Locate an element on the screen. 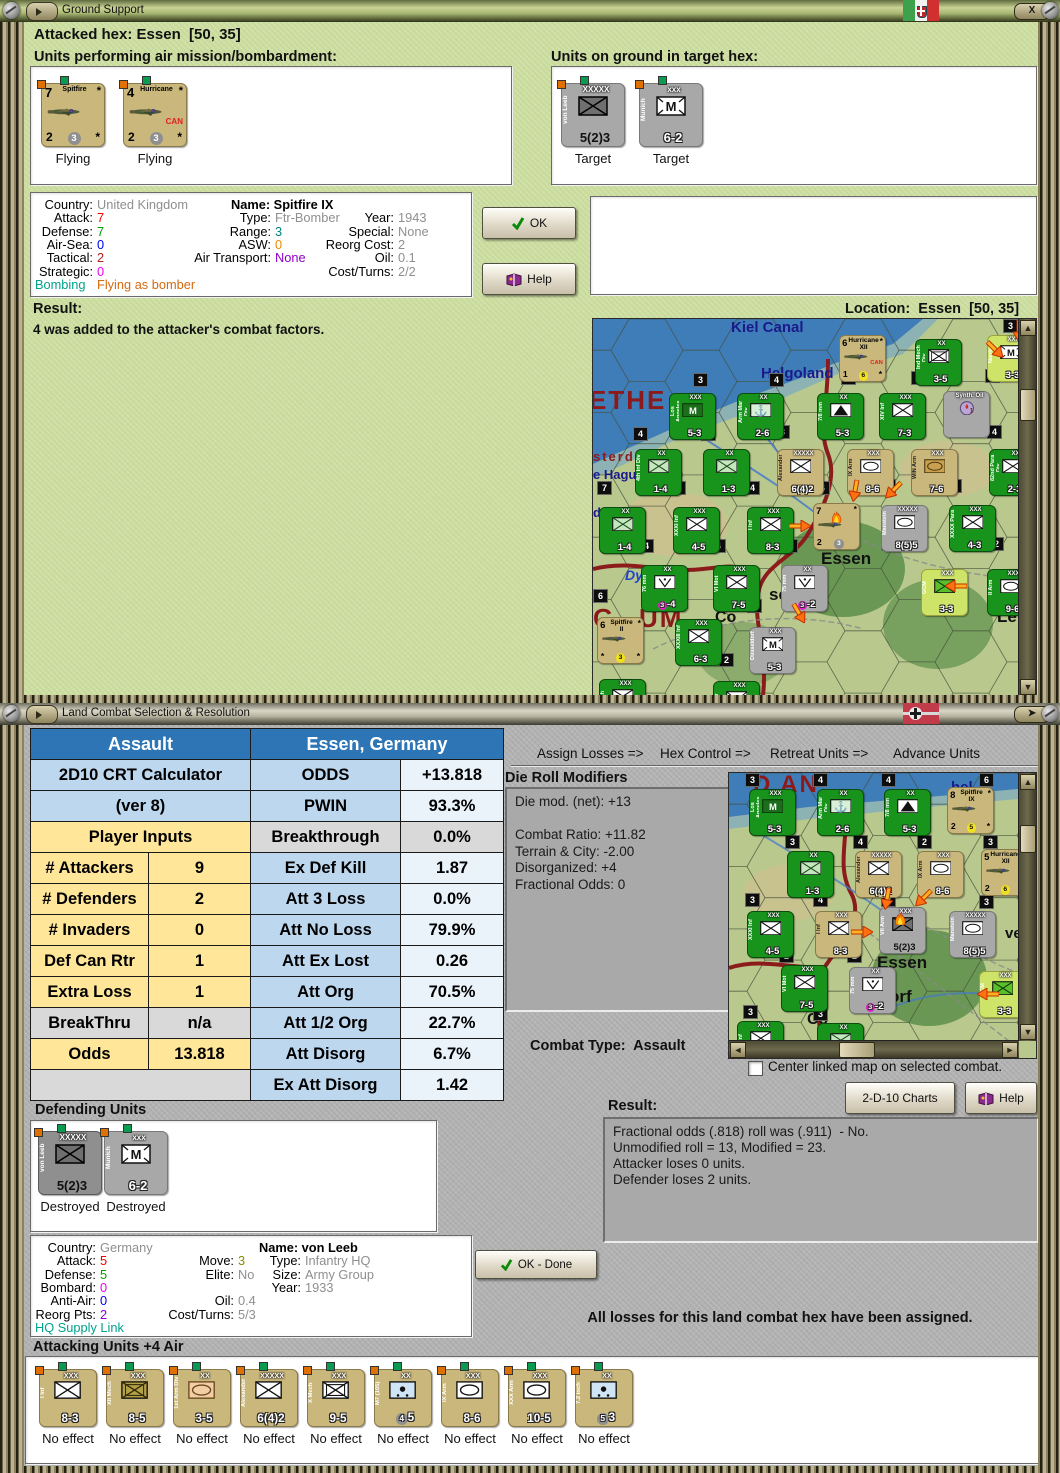 This screenshot has width=1060, height=1473. ground-unit-counter: Ind Mech Div XX 3-5 is located at coordinates (938, 362).